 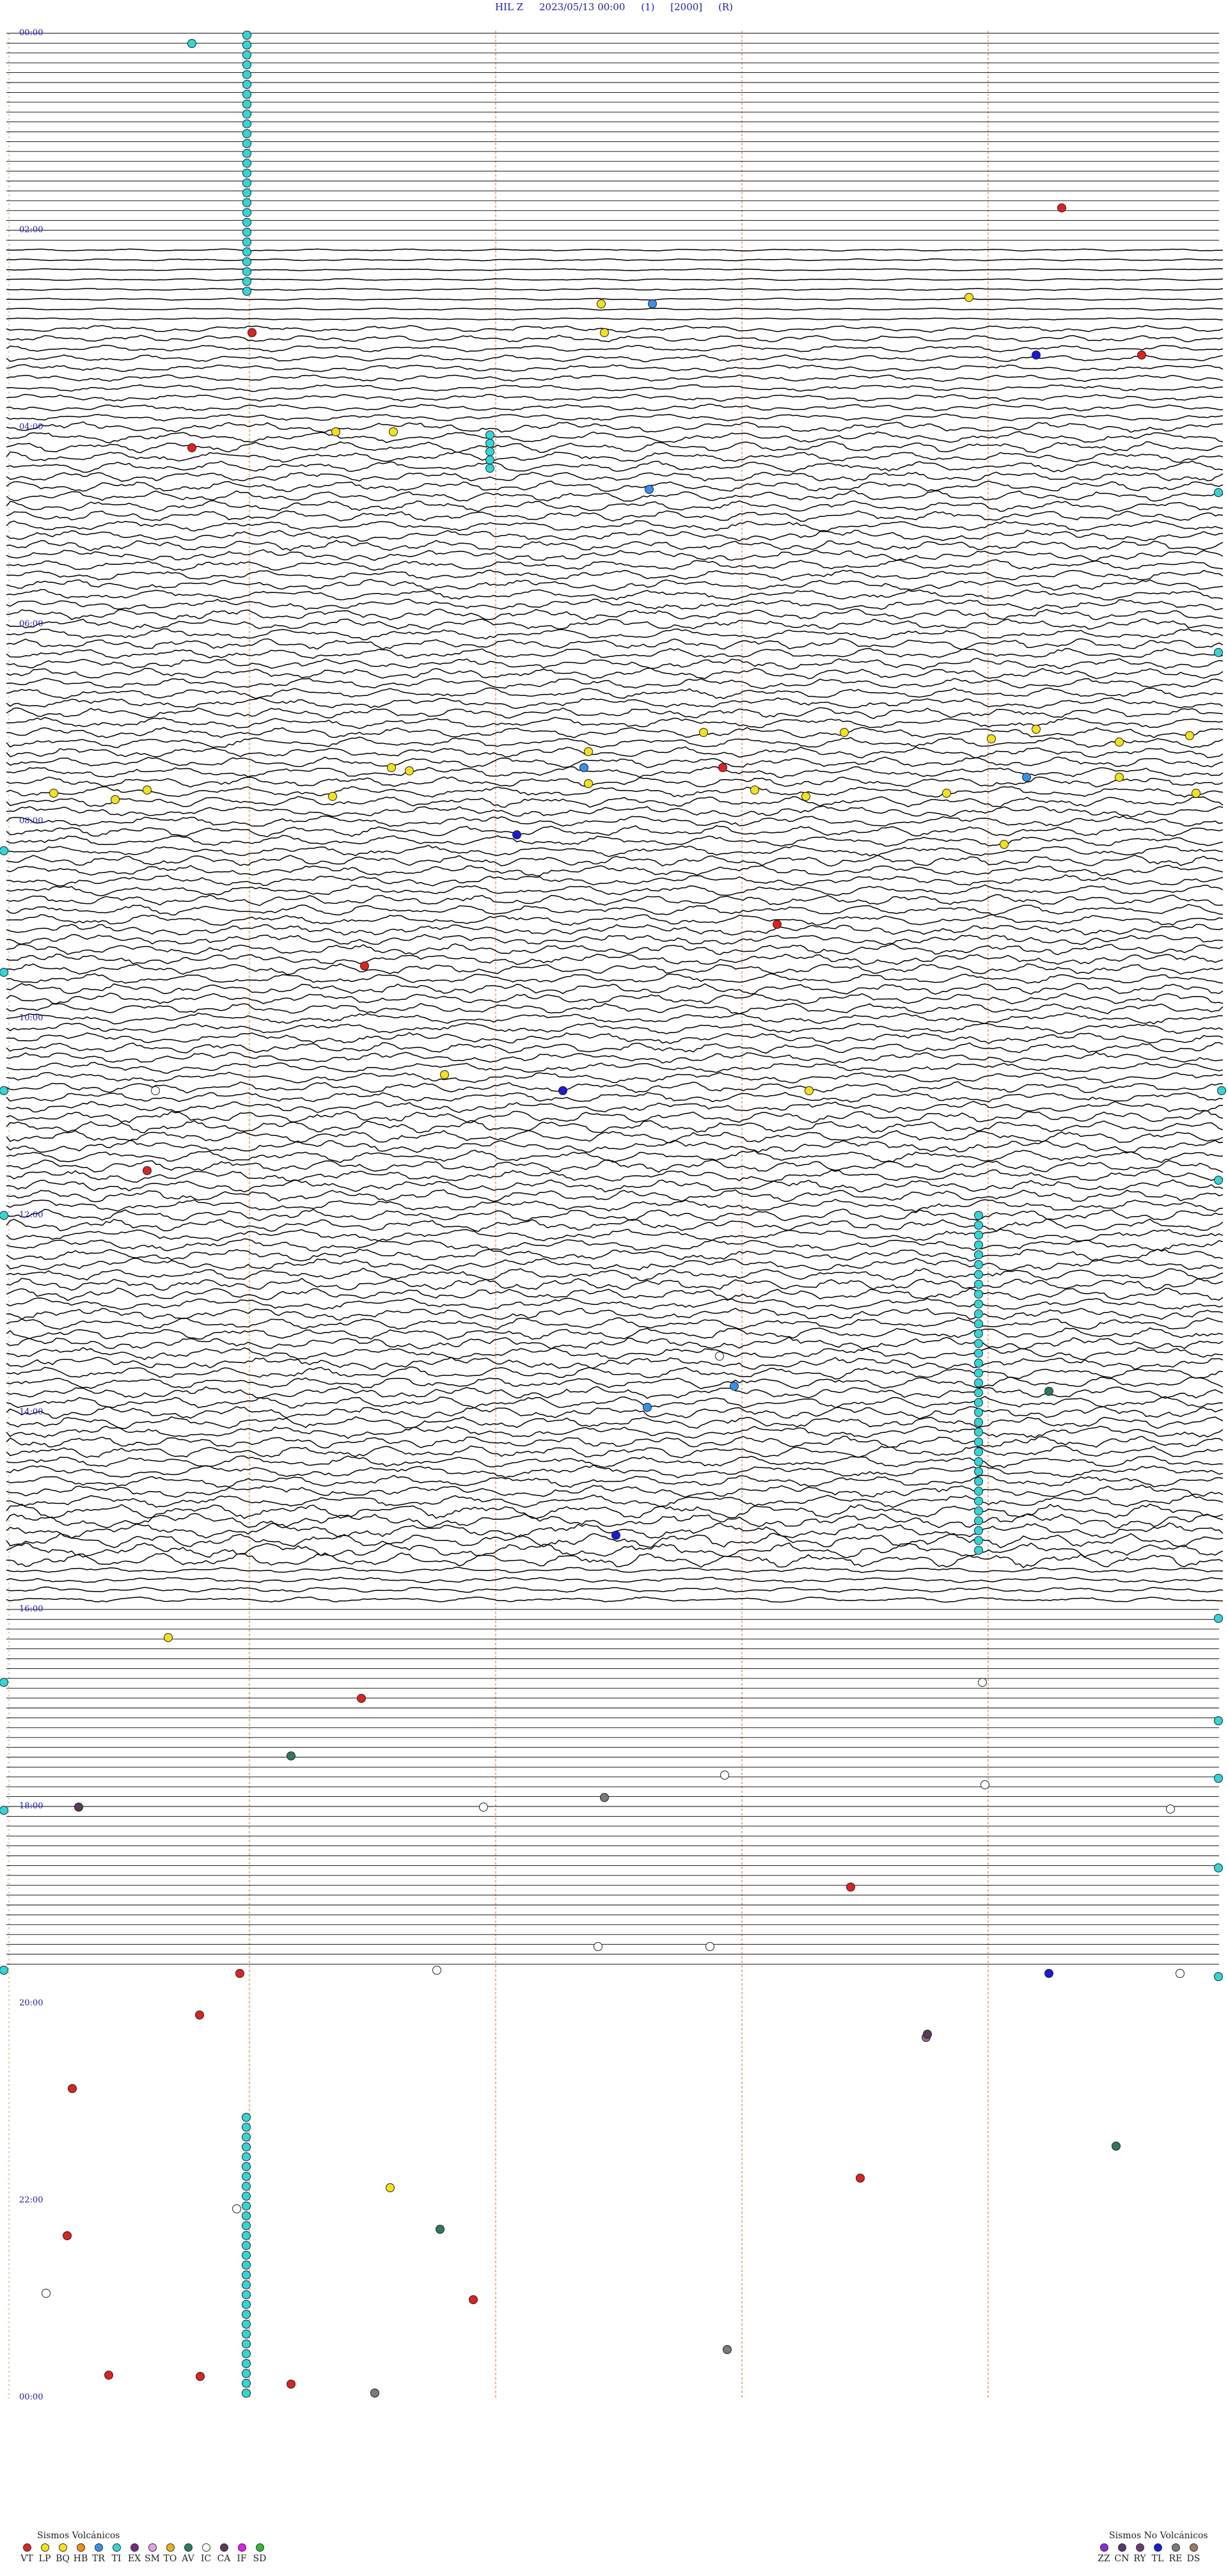 I want to click on time-label: 18:00, so click(x=31, y=1806).